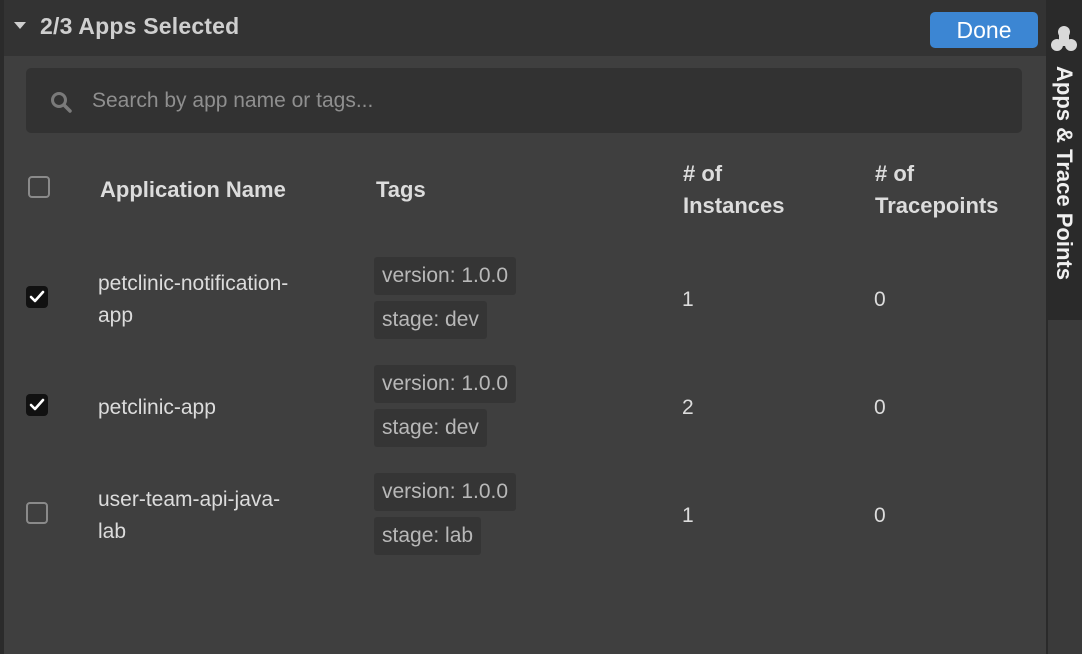 This screenshot has height=654, width=1082. What do you see at coordinates (61, 102) in the screenshot?
I see `search-icon` at bounding box center [61, 102].